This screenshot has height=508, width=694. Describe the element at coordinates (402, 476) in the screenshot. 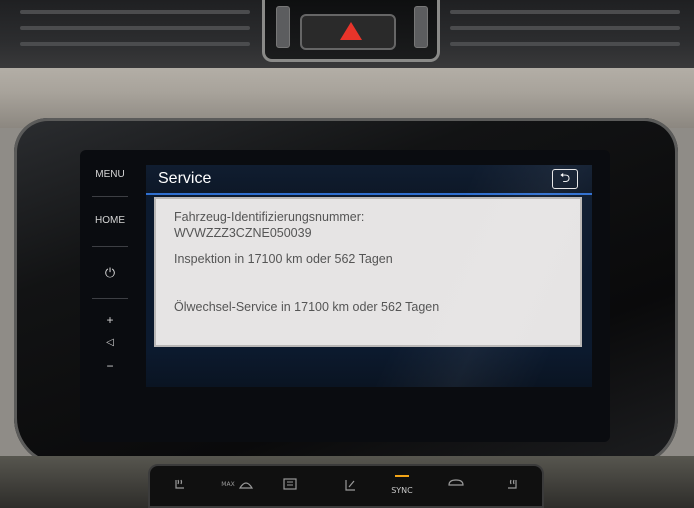

I see `sync-indicator-led` at that location.